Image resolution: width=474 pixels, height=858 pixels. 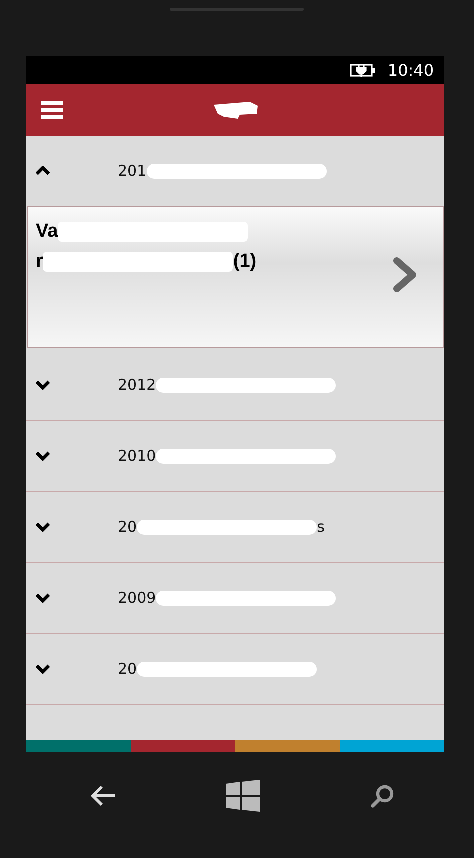 I want to click on clock-time: 10:40, so click(x=411, y=70).